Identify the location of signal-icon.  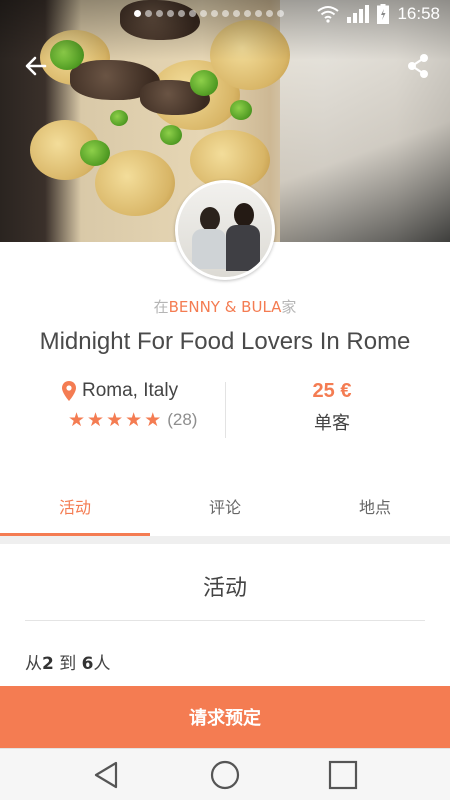
(358, 14).